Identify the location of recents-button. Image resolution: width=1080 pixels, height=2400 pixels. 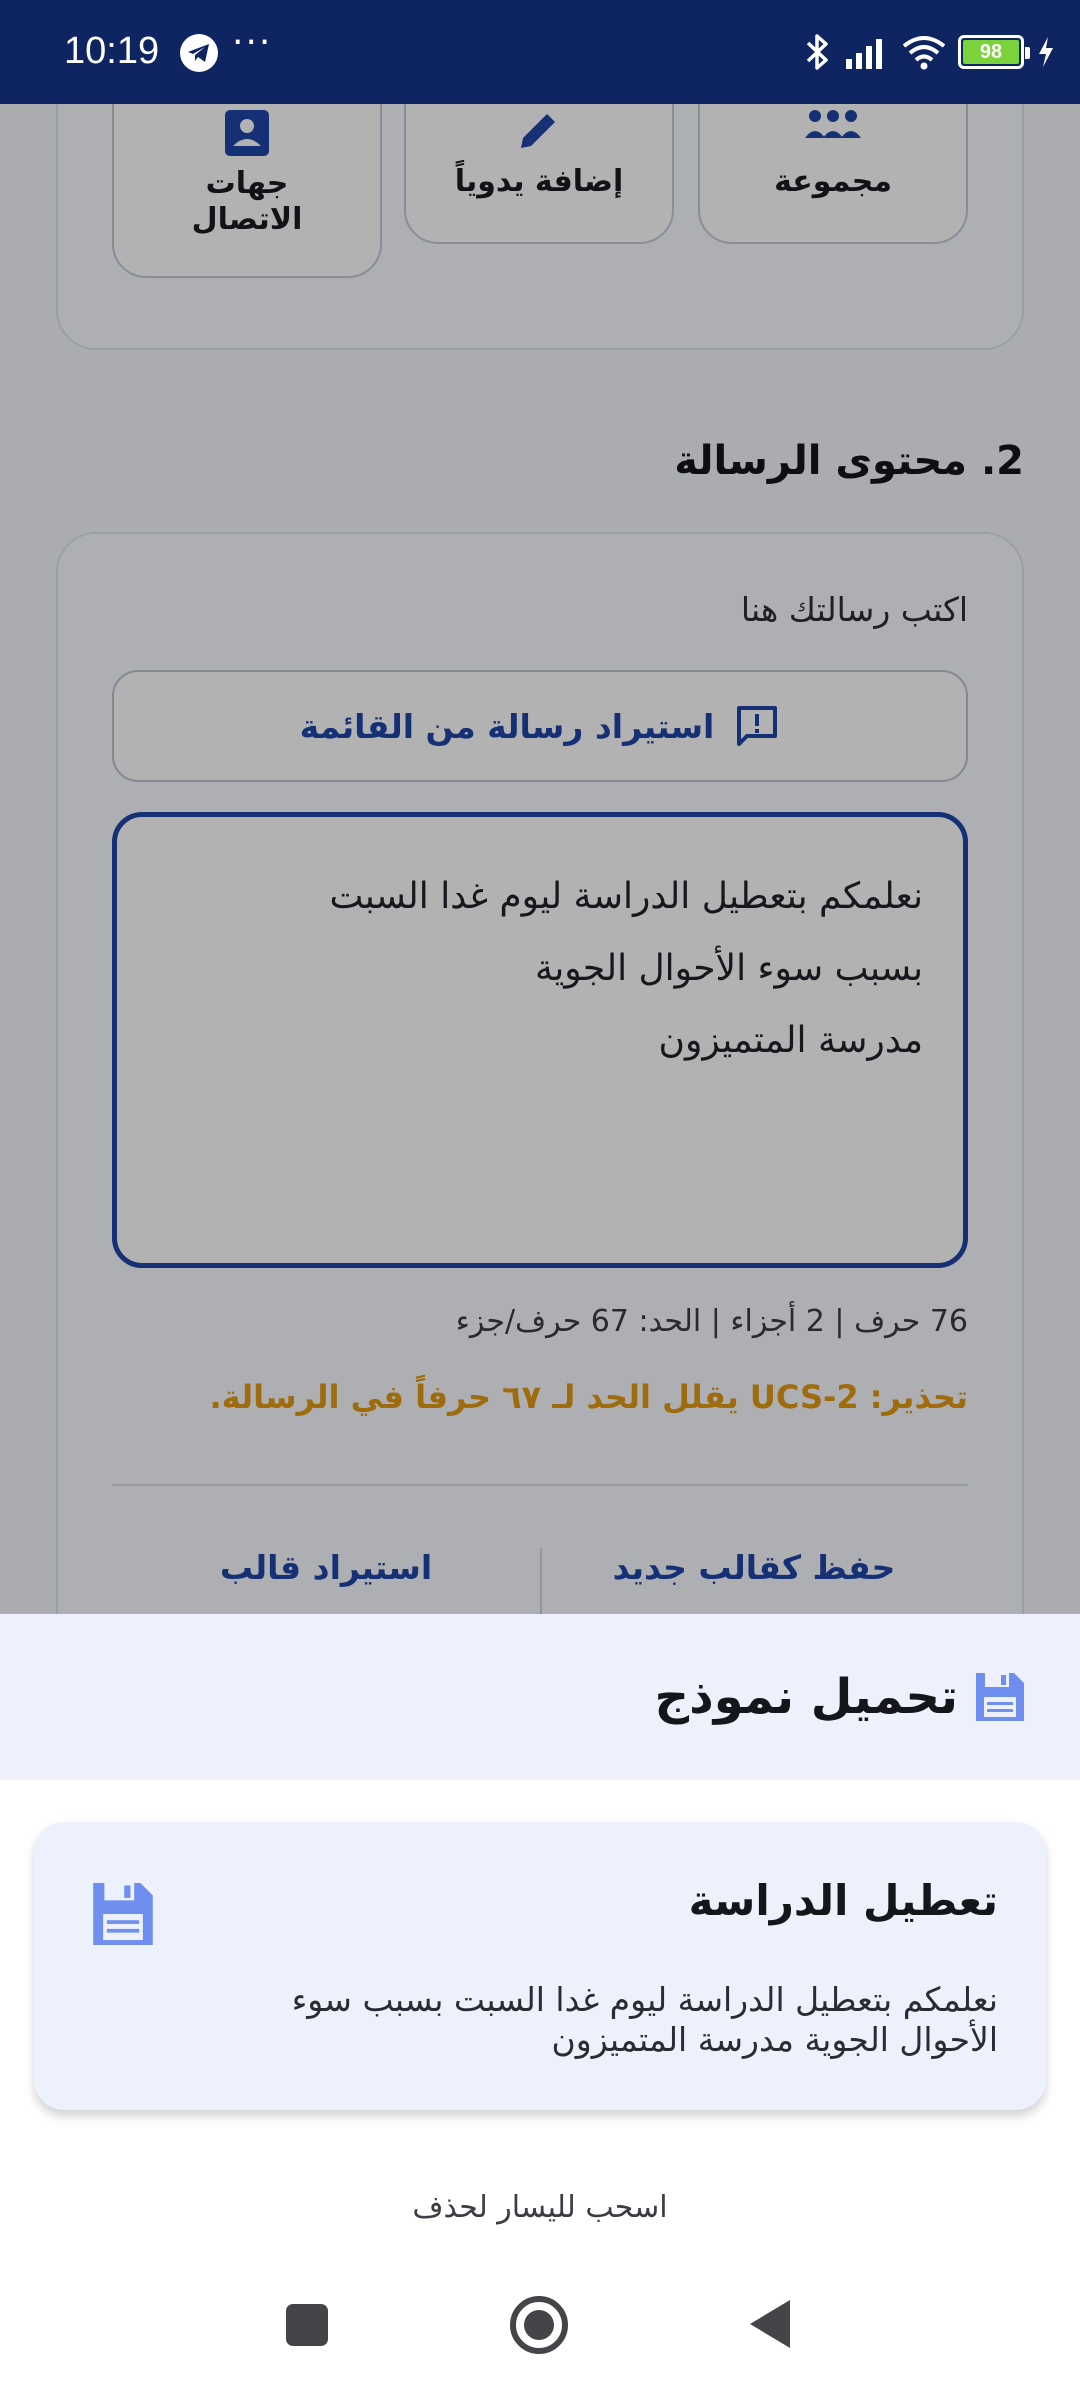
(307, 2325).